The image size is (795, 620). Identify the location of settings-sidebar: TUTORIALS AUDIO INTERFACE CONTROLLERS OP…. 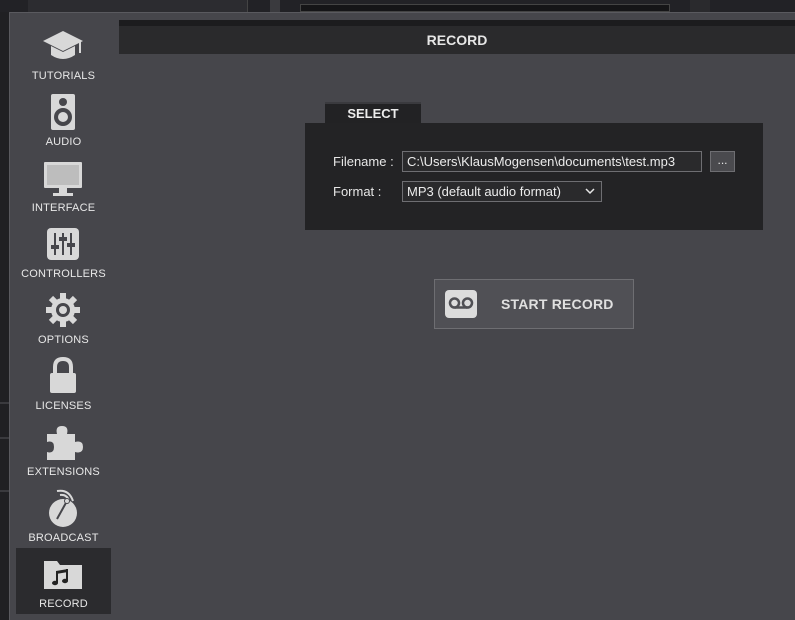
(63, 317).